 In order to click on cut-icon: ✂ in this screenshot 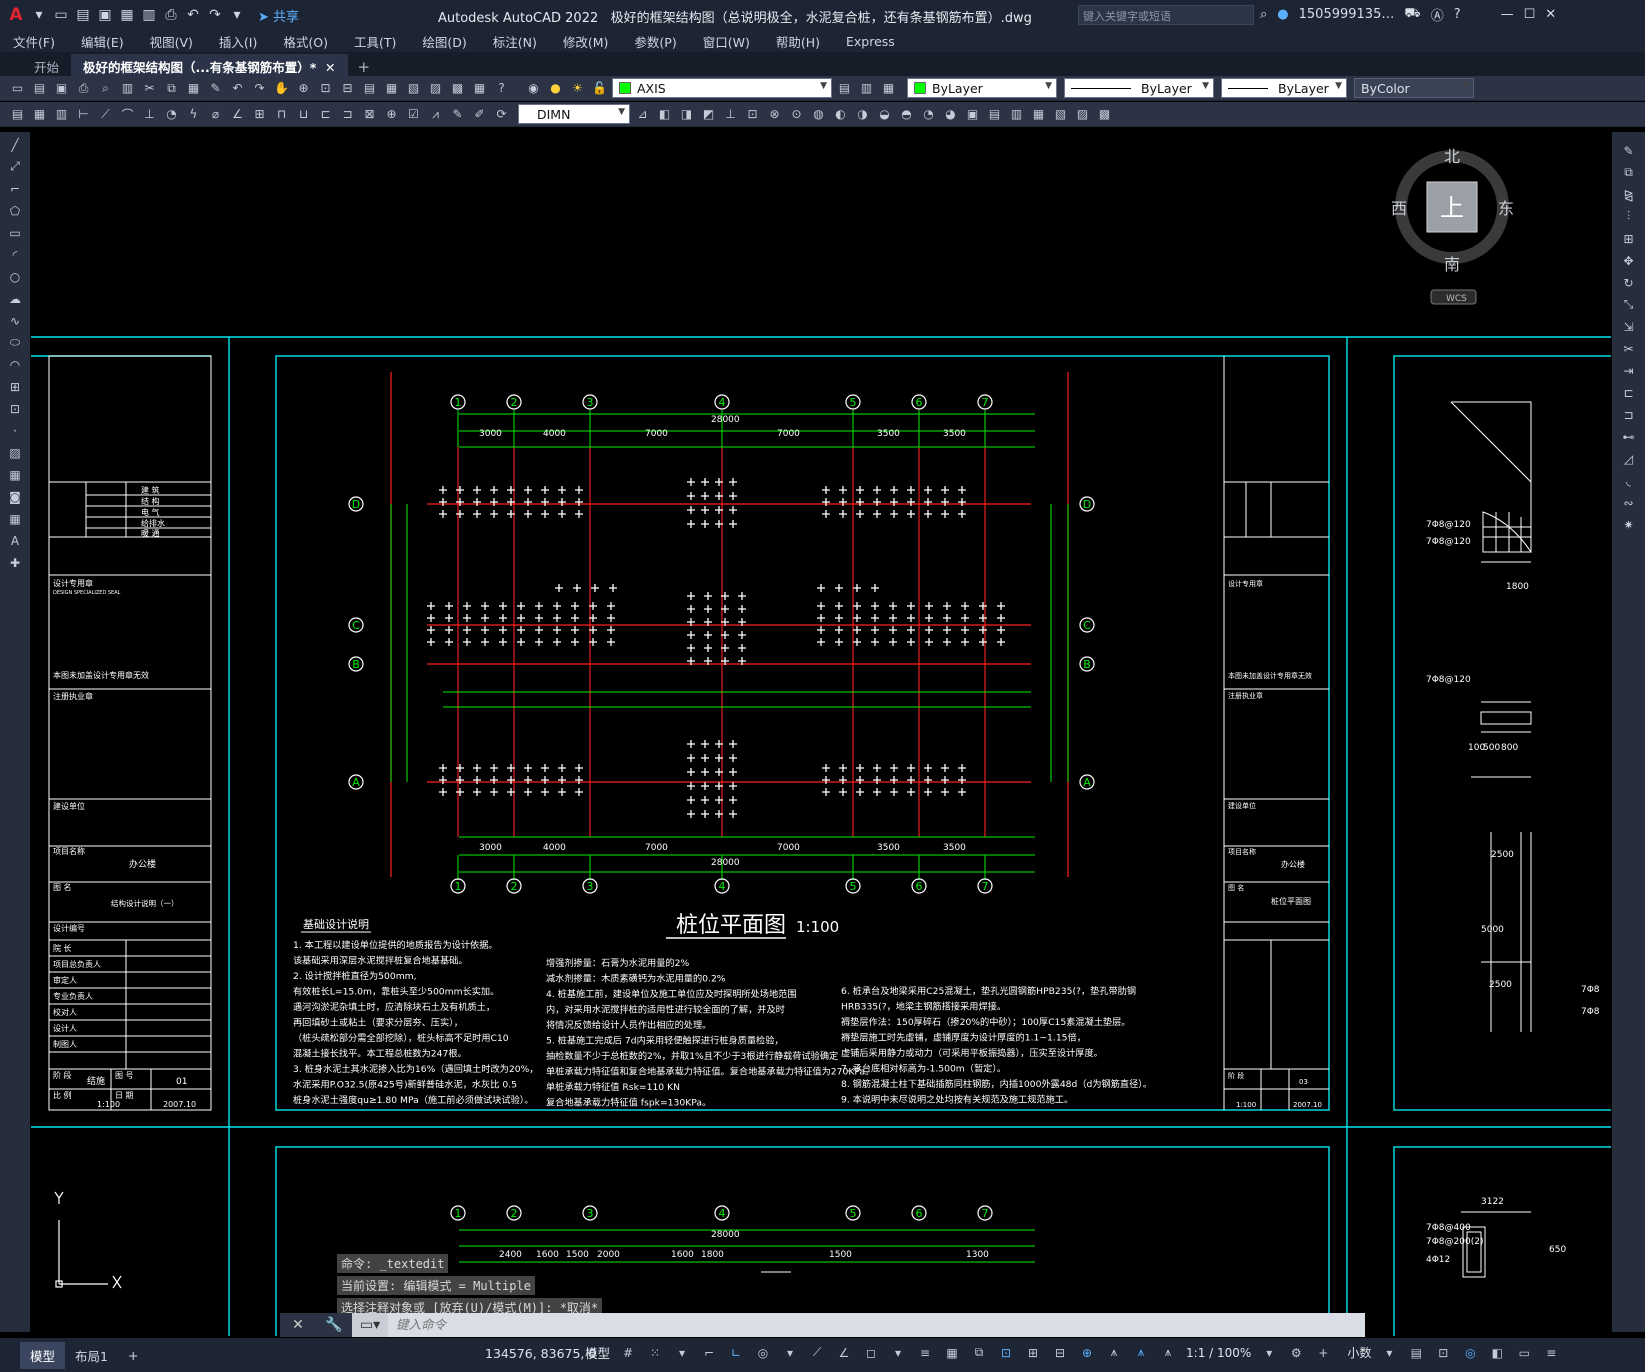, I will do `click(149, 88)`.